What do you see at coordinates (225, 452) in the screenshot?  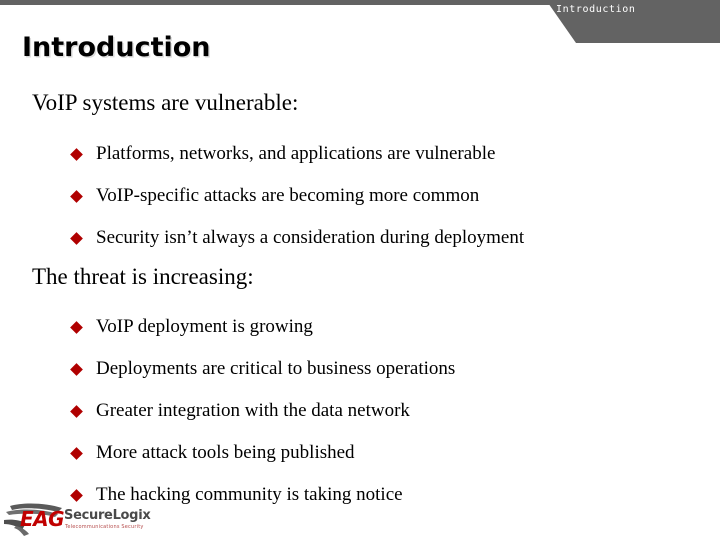 I see `list-item-label: More attack tools being published` at bounding box center [225, 452].